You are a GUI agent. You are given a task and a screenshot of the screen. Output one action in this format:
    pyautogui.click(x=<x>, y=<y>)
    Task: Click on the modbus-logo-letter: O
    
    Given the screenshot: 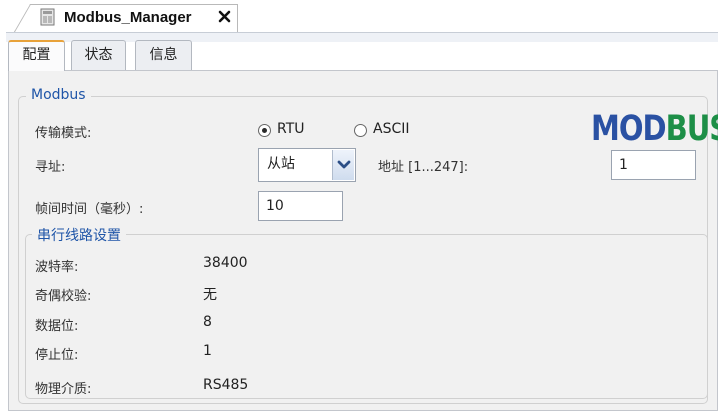 What is the action you would take?
    pyautogui.click(x=631, y=128)
    